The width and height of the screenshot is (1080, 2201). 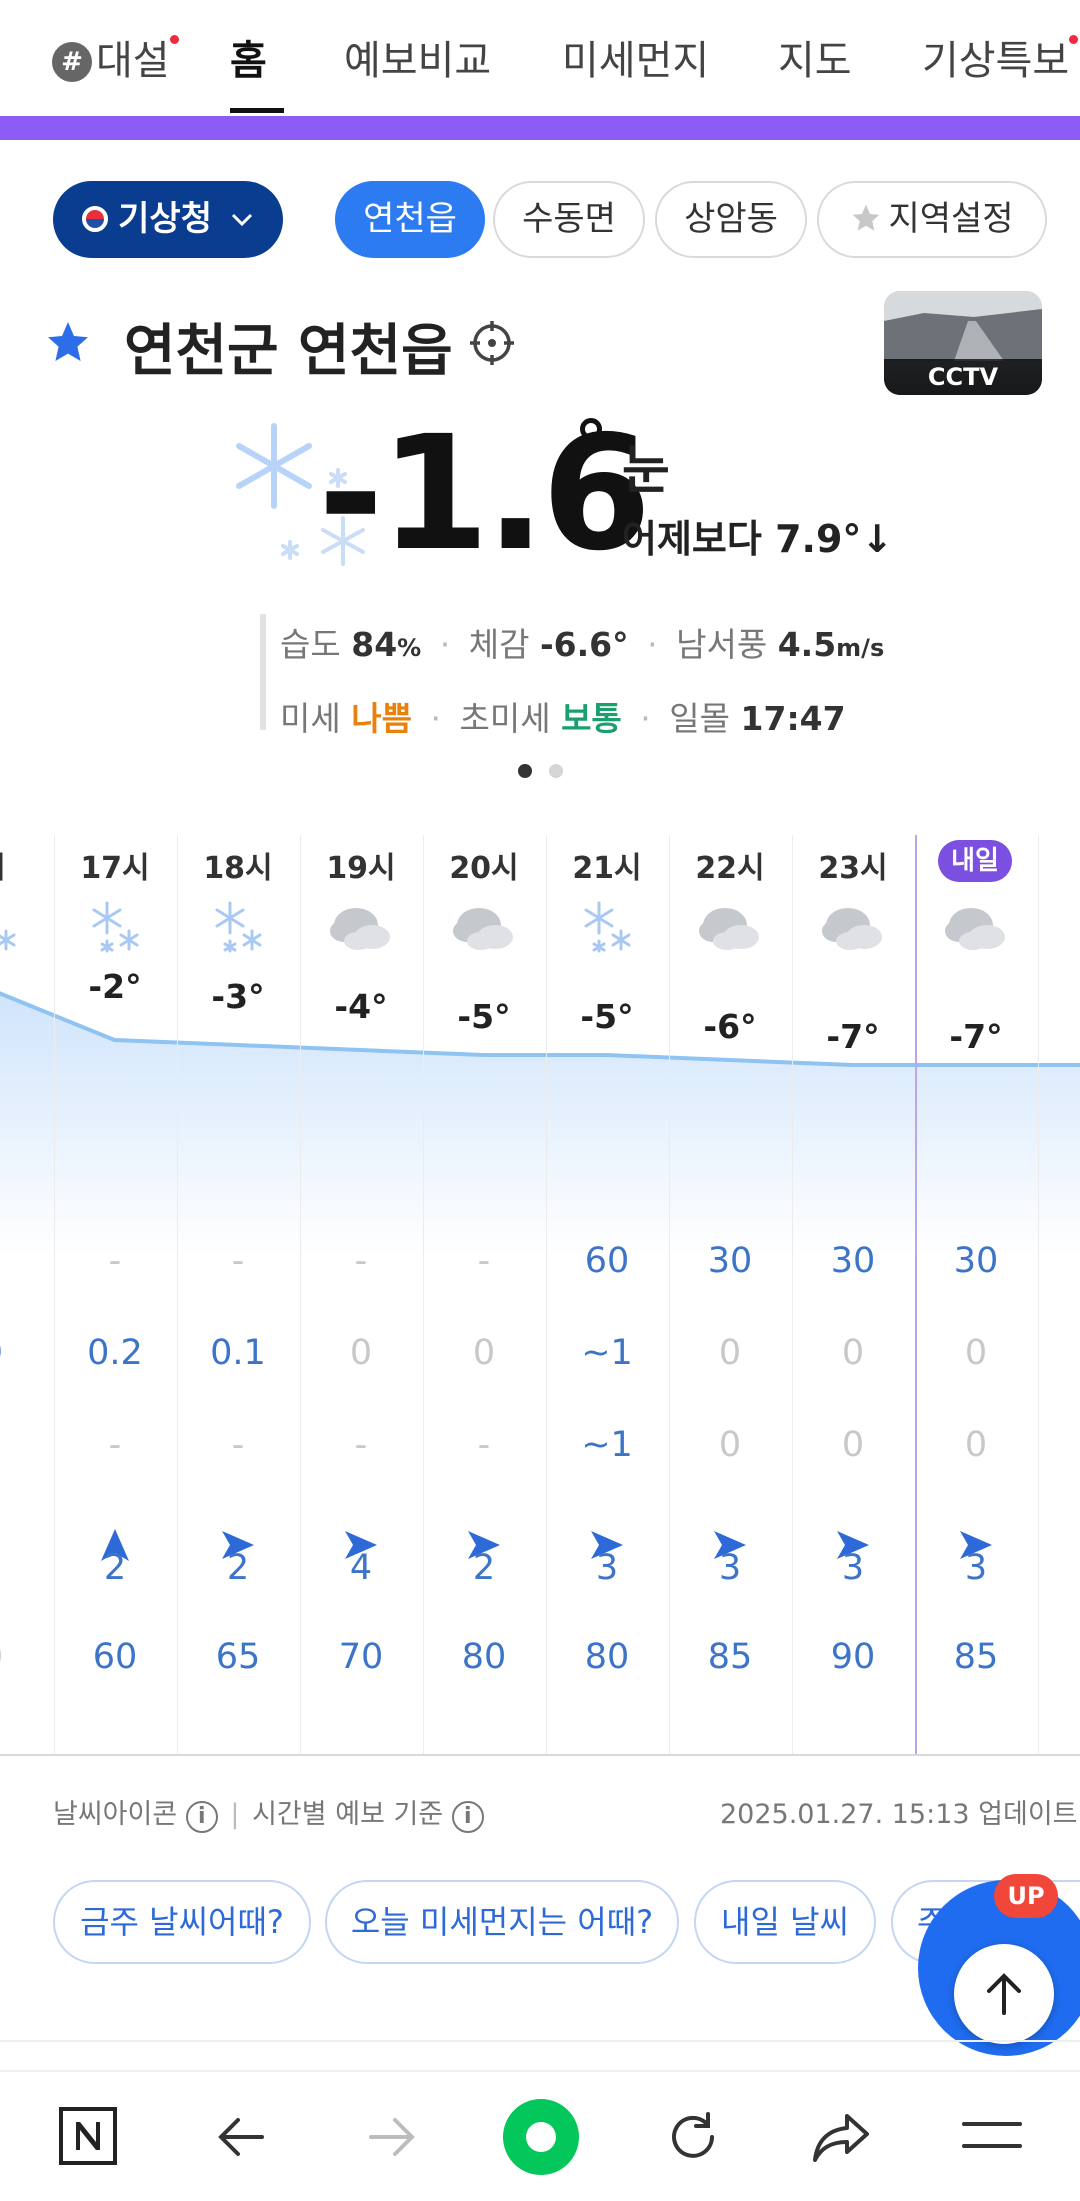 I want to click on wind-speed: 2, so click(x=238, y=1568).